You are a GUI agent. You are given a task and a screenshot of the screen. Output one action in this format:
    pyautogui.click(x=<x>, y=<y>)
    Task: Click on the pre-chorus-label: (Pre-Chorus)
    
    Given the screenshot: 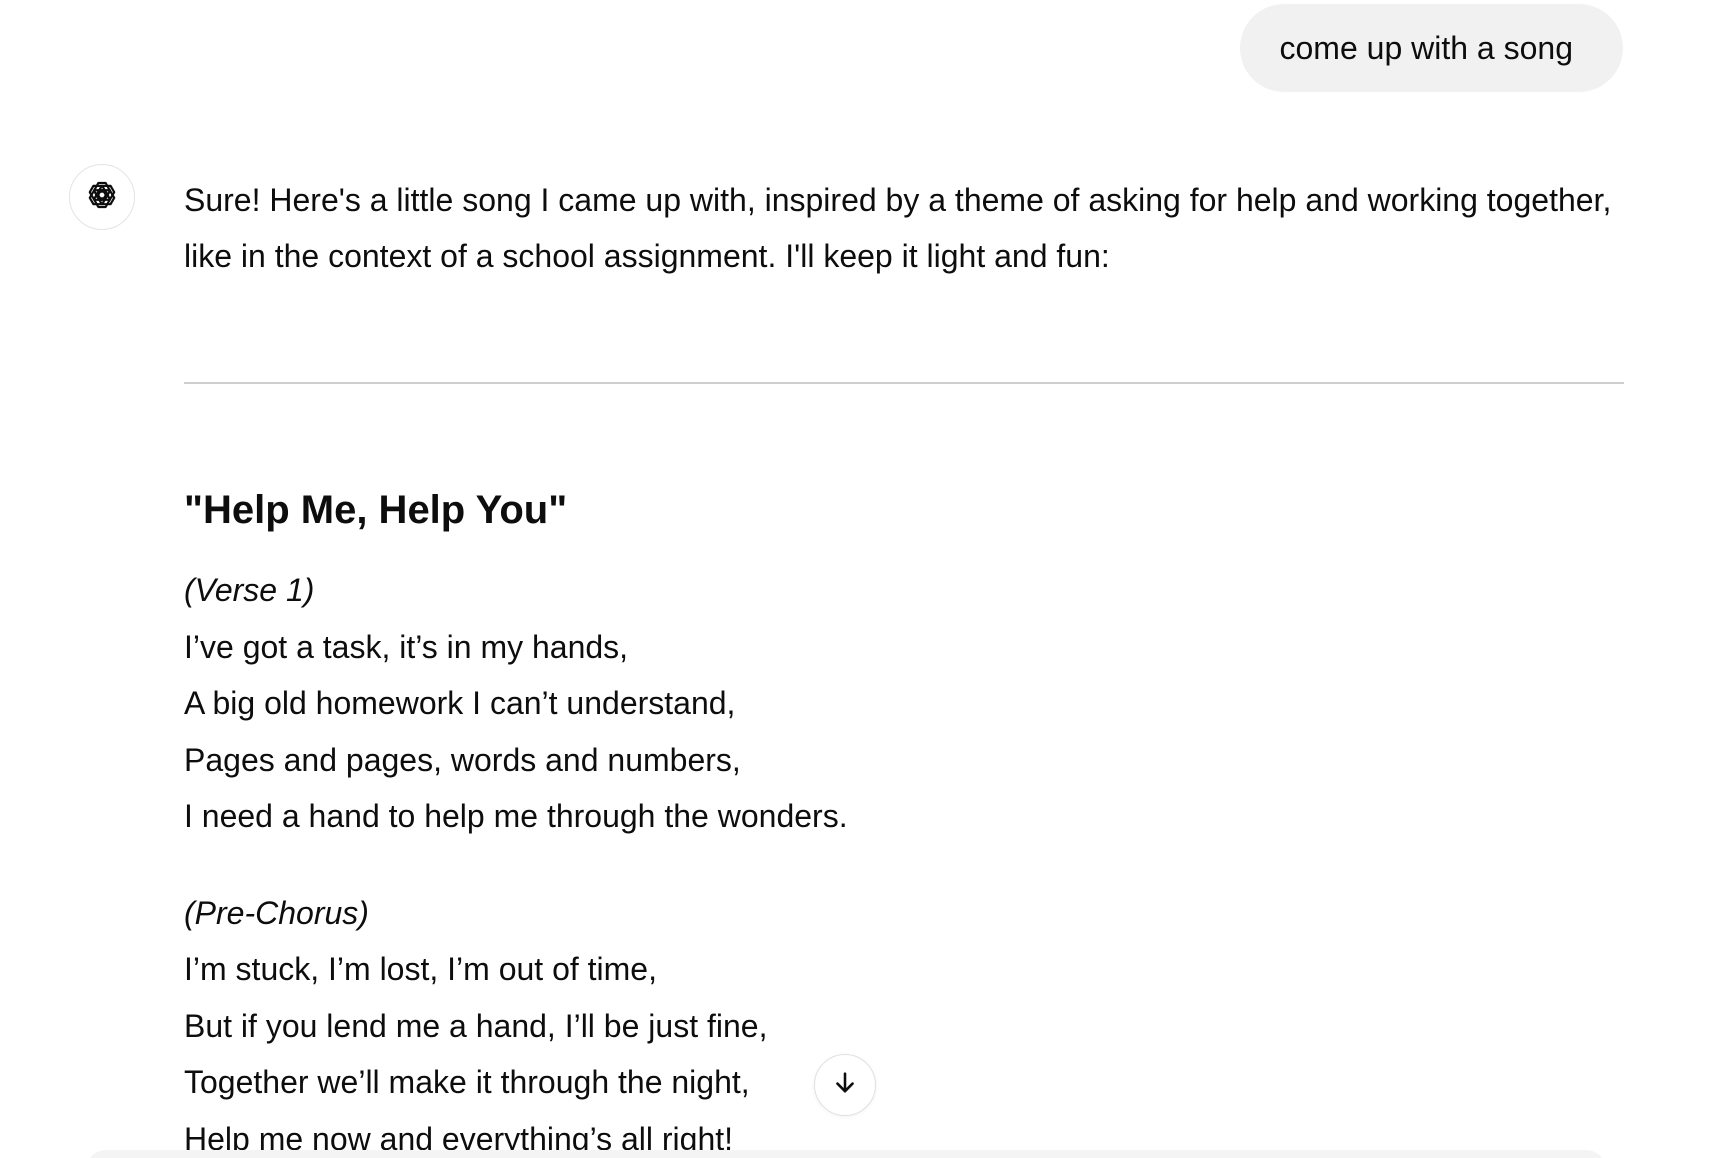 What is the action you would take?
    pyautogui.click(x=276, y=912)
    